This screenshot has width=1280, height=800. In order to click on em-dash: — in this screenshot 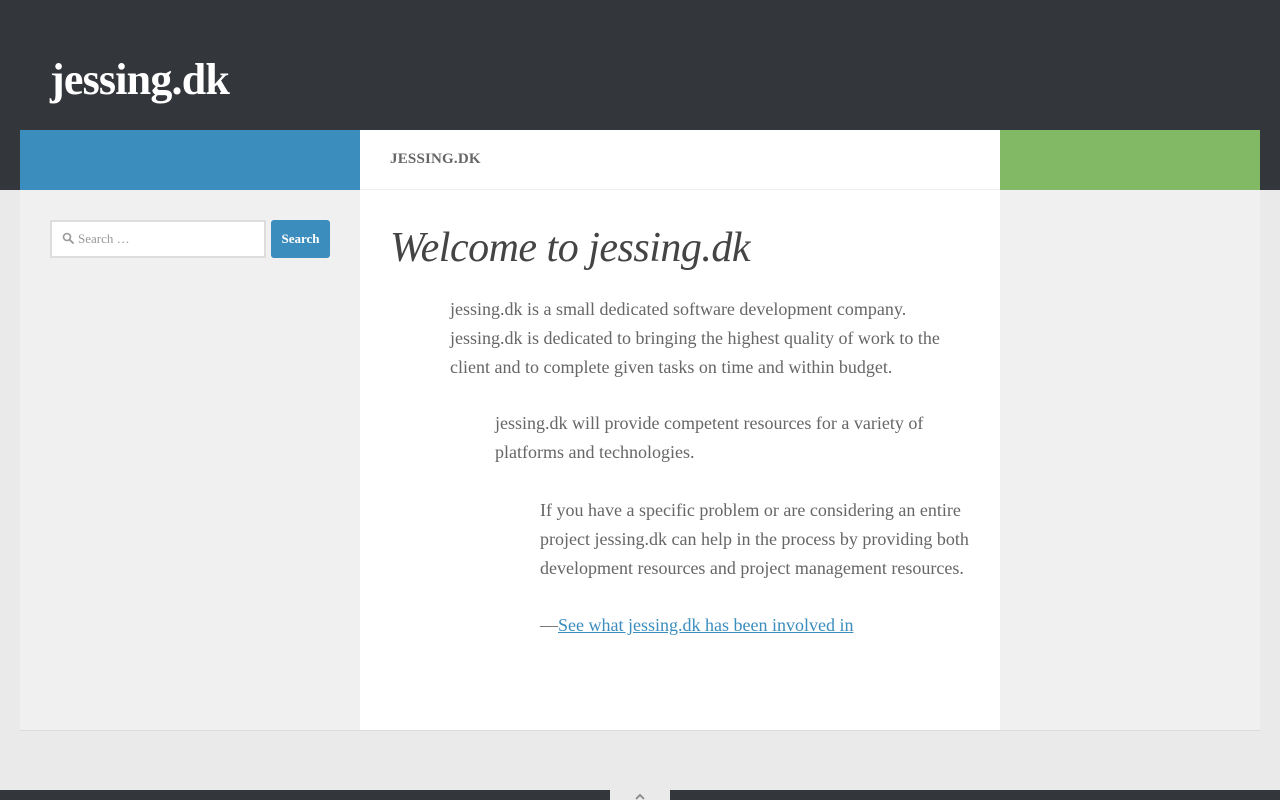, I will do `click(549, 625)`.